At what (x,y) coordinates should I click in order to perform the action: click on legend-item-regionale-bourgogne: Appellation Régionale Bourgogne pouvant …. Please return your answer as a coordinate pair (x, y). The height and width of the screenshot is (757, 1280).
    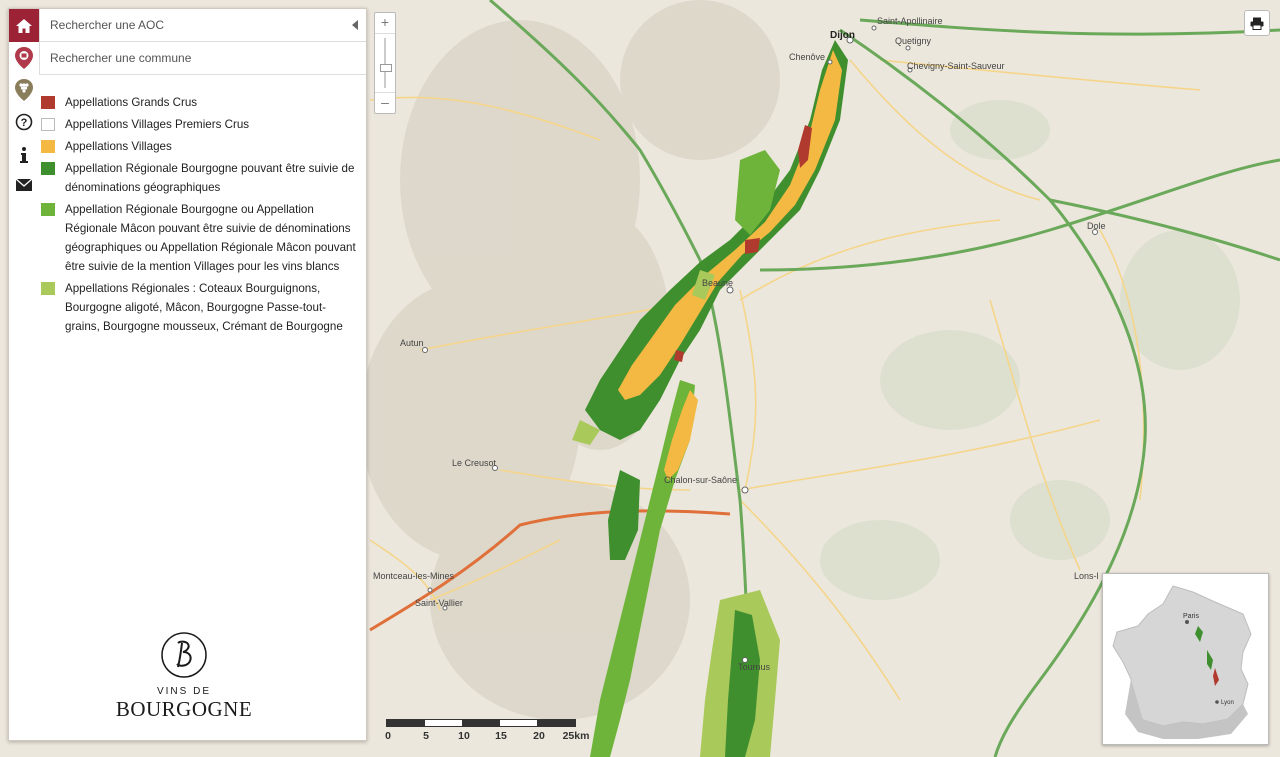
    Looking at the image, I should click on (199, 178).